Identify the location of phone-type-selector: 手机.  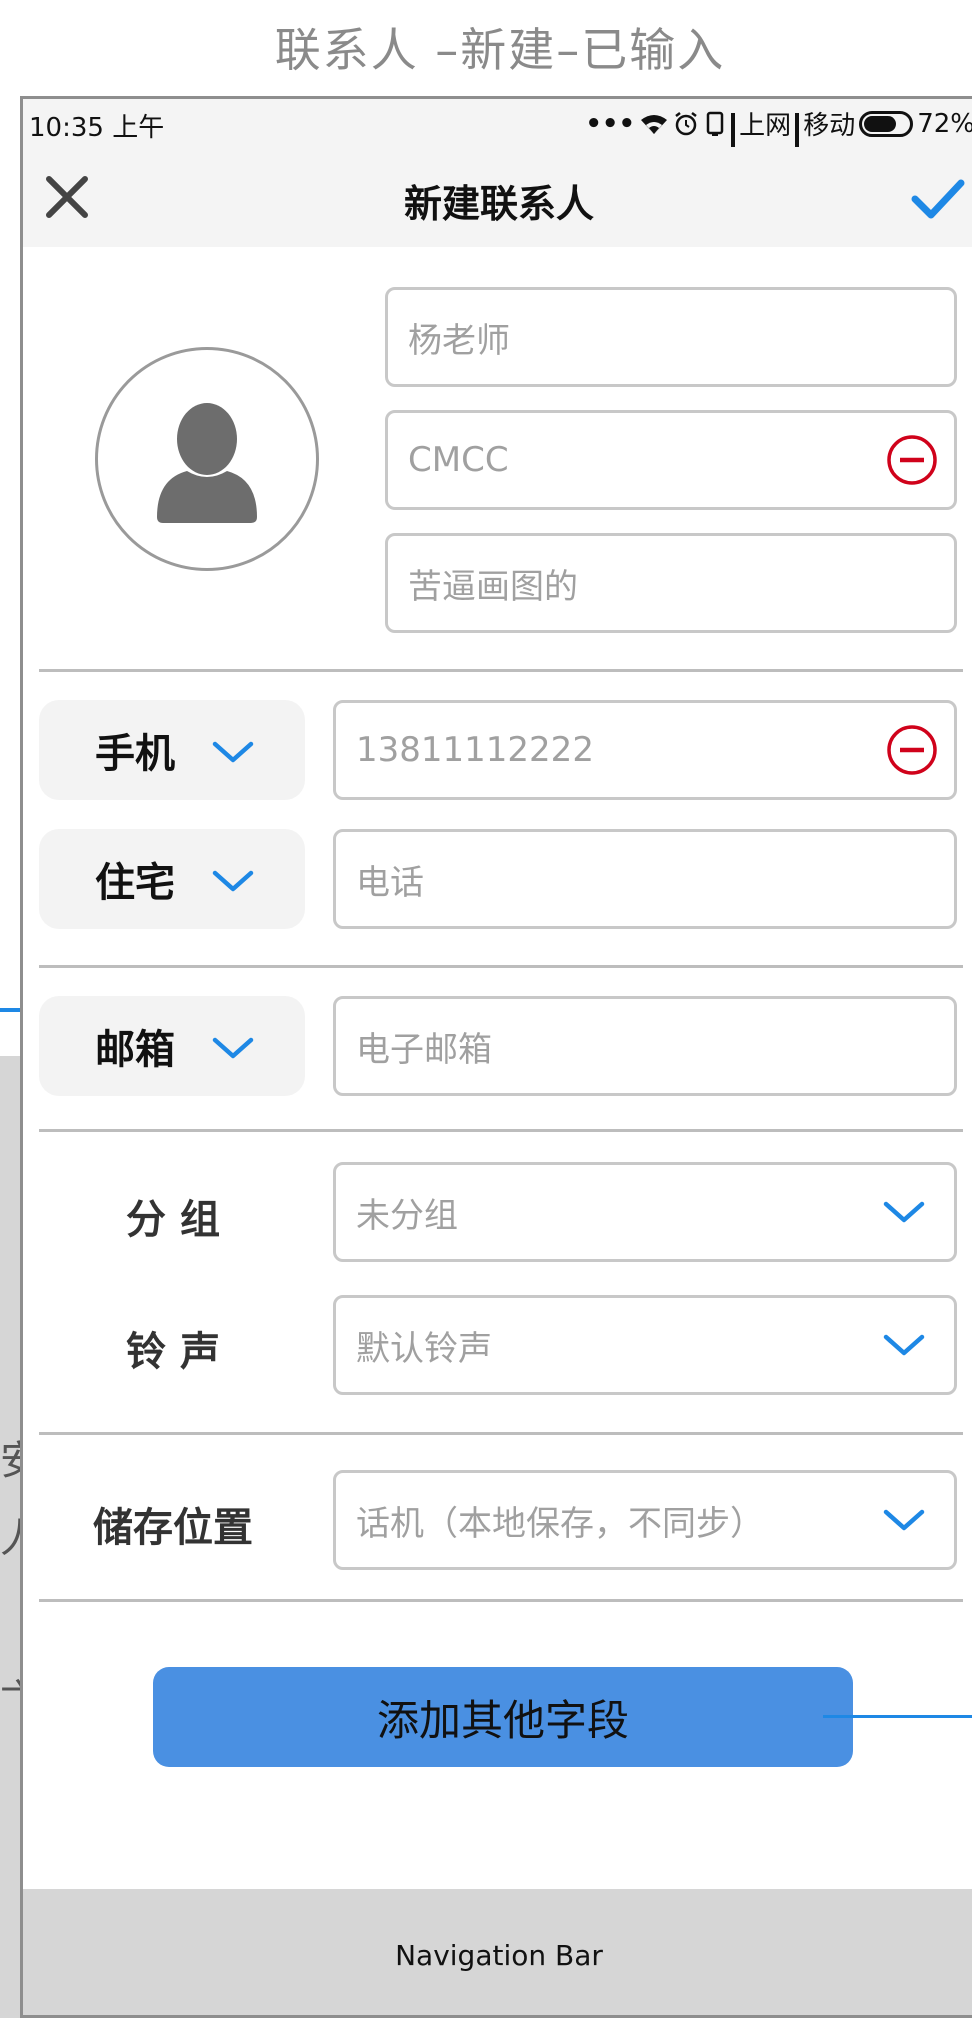
(172, 750).